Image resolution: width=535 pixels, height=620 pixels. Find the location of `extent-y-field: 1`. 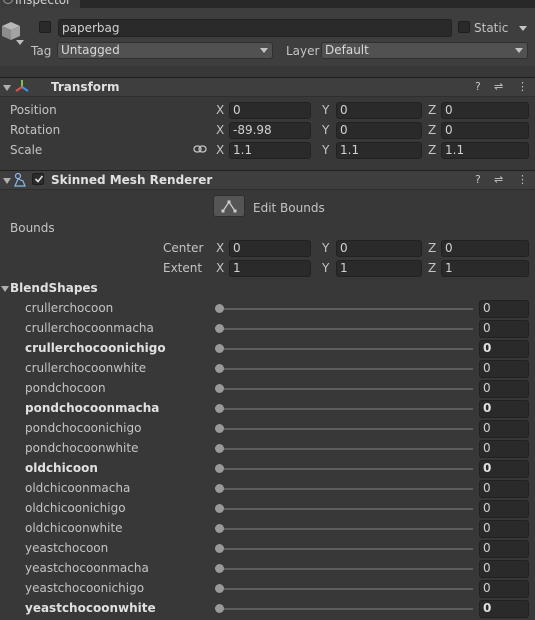

extent-y-field: 1 is located at coordinates (379, 268).